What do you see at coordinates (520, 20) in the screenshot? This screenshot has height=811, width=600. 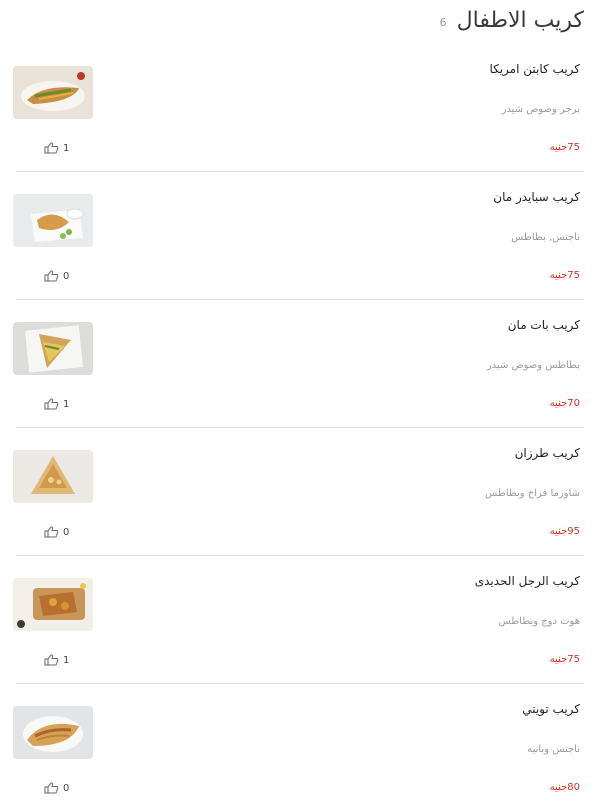 I see `category-title: كريب الاطفال` at bounding box center [520, 20].